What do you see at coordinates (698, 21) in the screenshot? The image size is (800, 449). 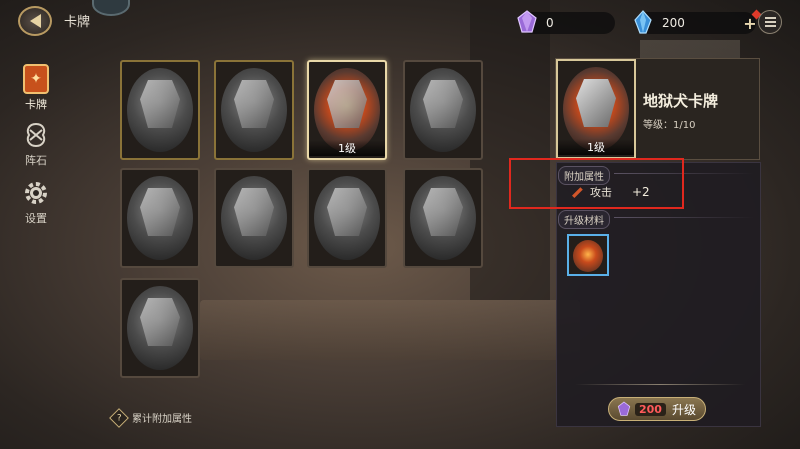 I see `currency-blue-gems: 200 +` at bounding box center [698, 21].